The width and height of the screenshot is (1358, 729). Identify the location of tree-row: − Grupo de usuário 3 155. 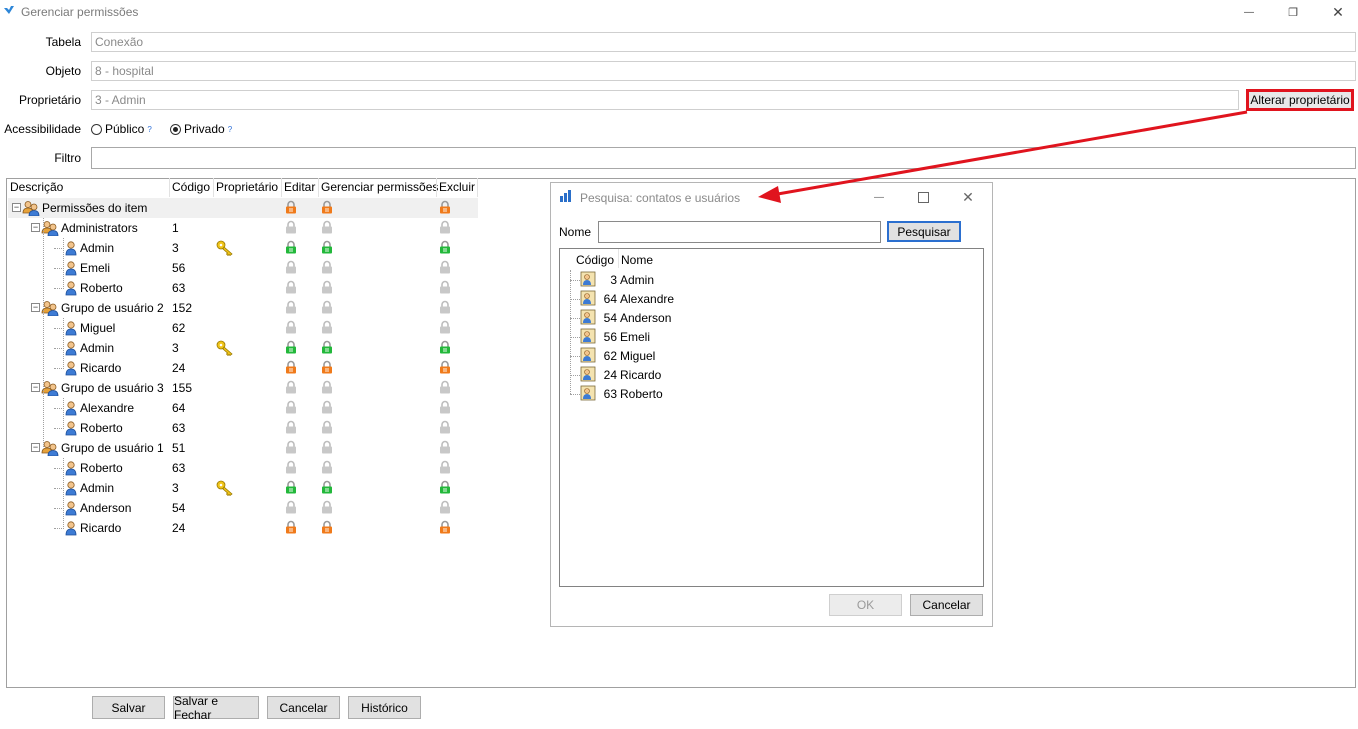
(243, 388).